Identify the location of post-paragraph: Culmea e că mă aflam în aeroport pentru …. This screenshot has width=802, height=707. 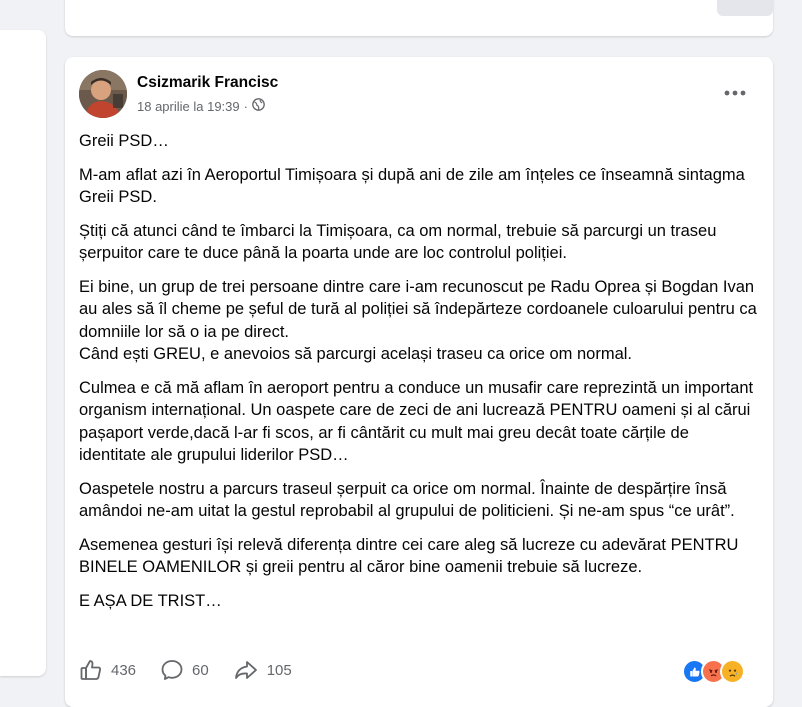
(416, 421).